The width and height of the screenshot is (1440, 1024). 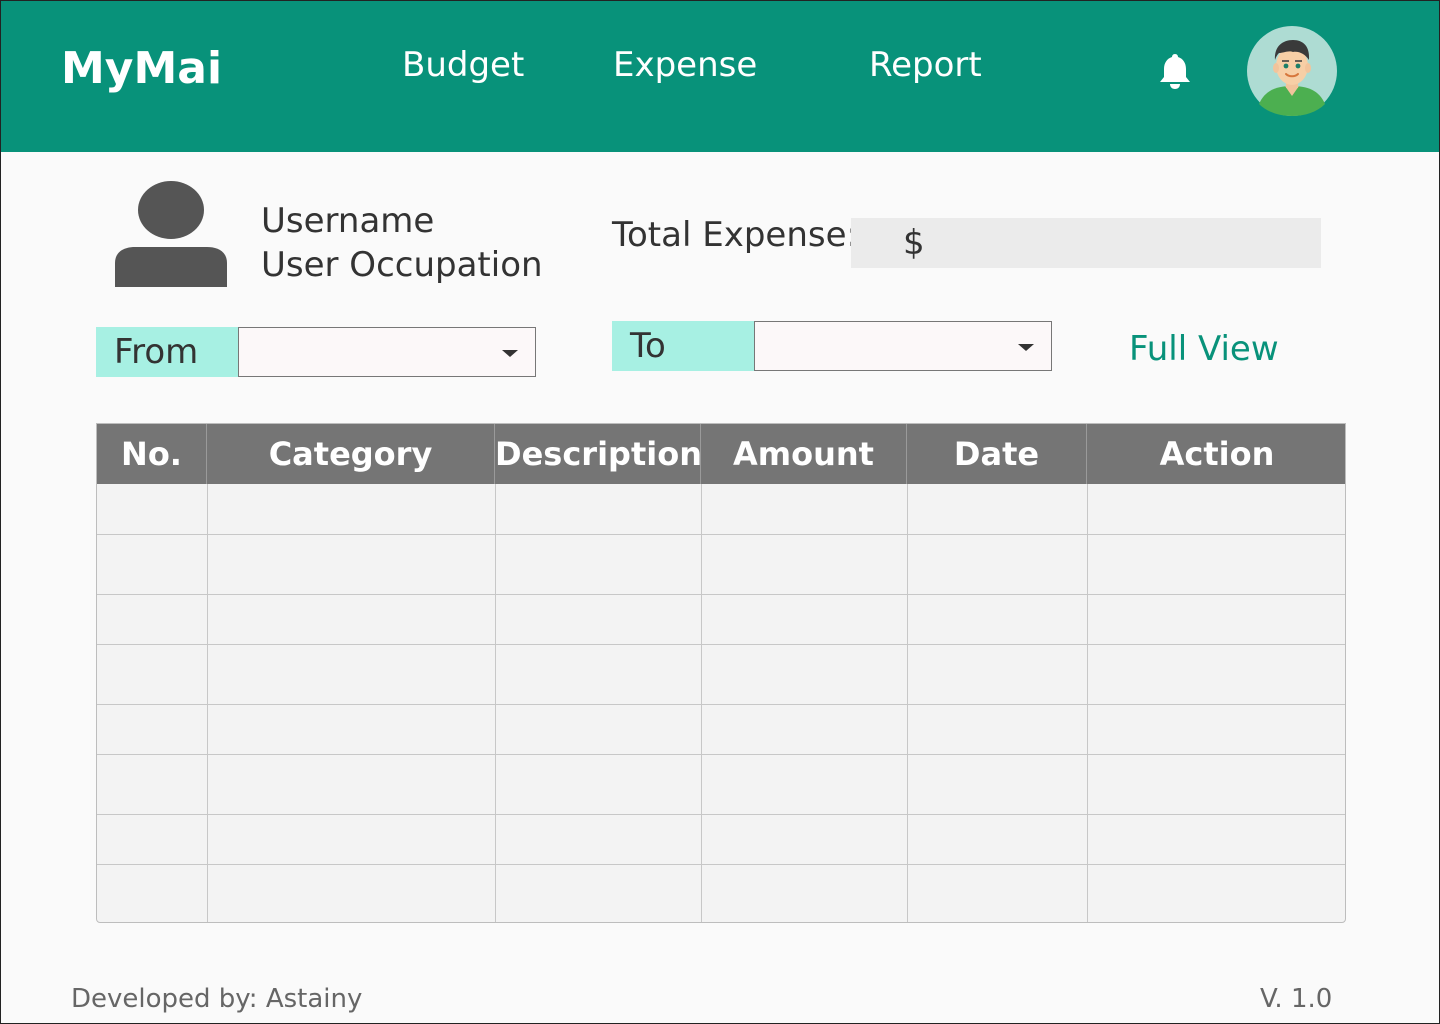 What do you see at coordinates (925, 65) in the screenshot?
I see `nav-report: Report` at bounding box center [925, 65].